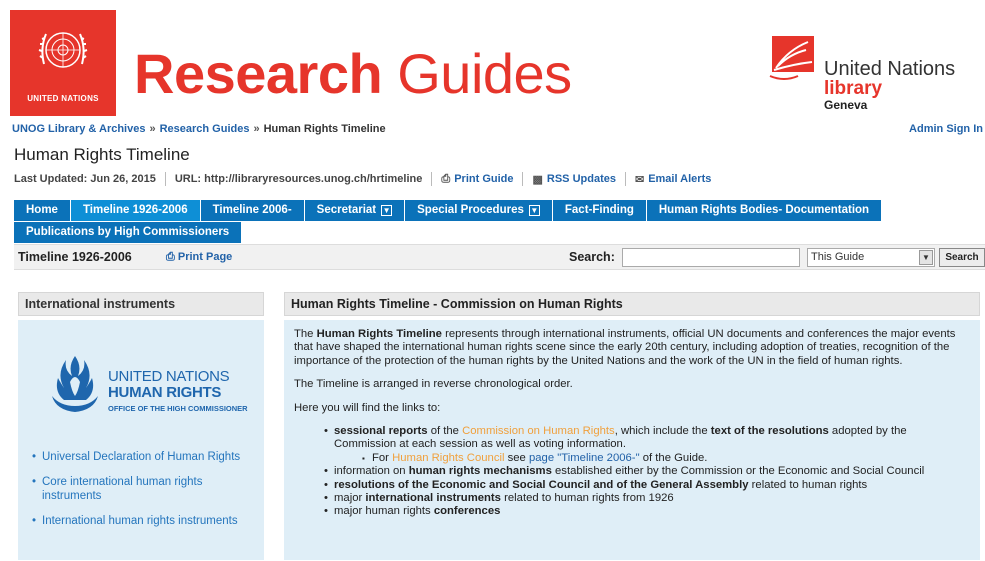 This screenshot has height=561, width=985. What do you see at coordinates (143, 457) in the screenshot?
I see `list-item-udhr: Universal Declaration of Human Rights` at bounding box center [143, 457].